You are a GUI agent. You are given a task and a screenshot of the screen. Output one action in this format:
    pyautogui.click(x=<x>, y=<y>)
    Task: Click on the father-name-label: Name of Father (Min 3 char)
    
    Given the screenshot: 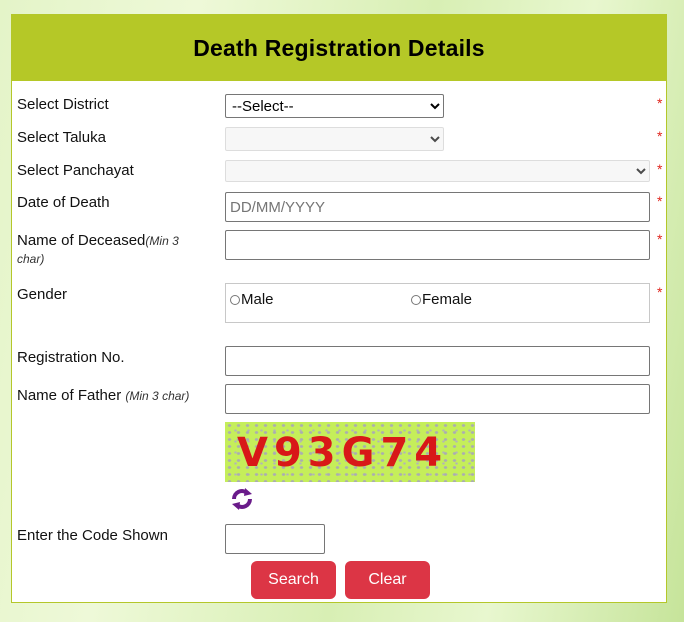 What is the action you would take?
    pyautogui.click(x=103, y=396)
    